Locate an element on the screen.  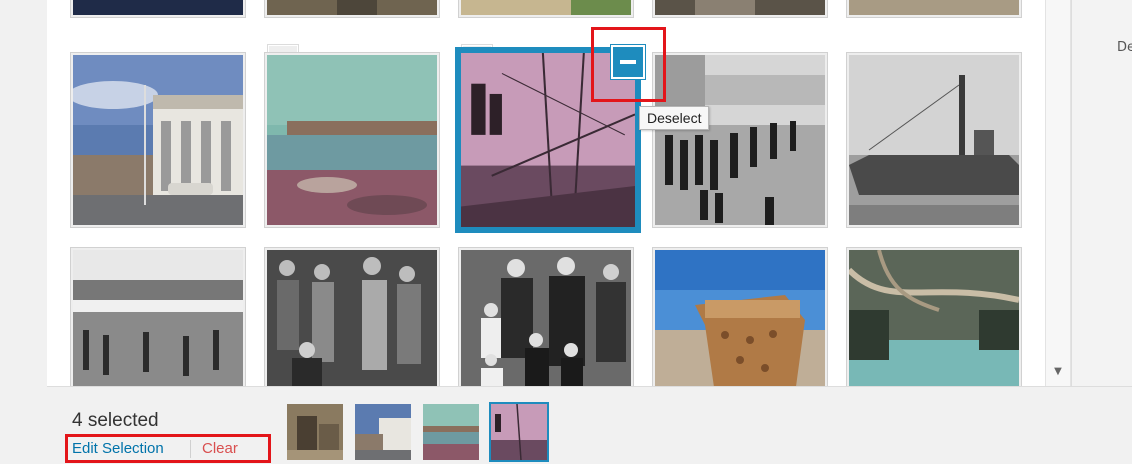
selection-count: 4 selected is located at coordinates (115, 420).